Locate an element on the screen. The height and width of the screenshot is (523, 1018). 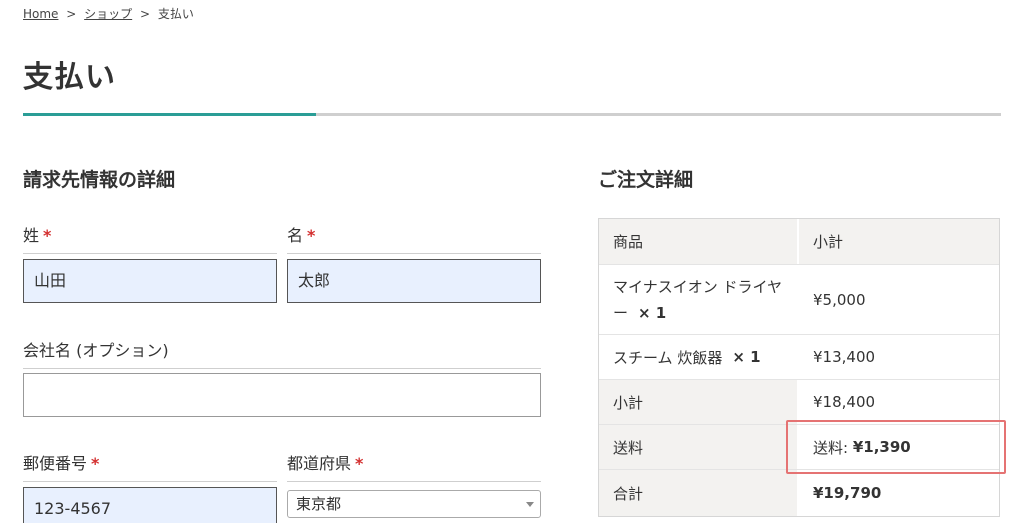
order-item-name: マイナスイオン ドライヤー × 1 is located at coordinates (698, 300).